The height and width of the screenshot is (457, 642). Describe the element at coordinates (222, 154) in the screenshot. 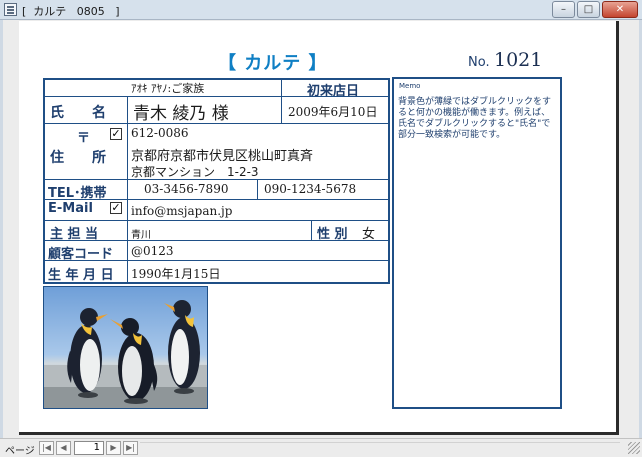

I see `address-line1: 京都府京都市伏見区桃山町真斉` at that location.